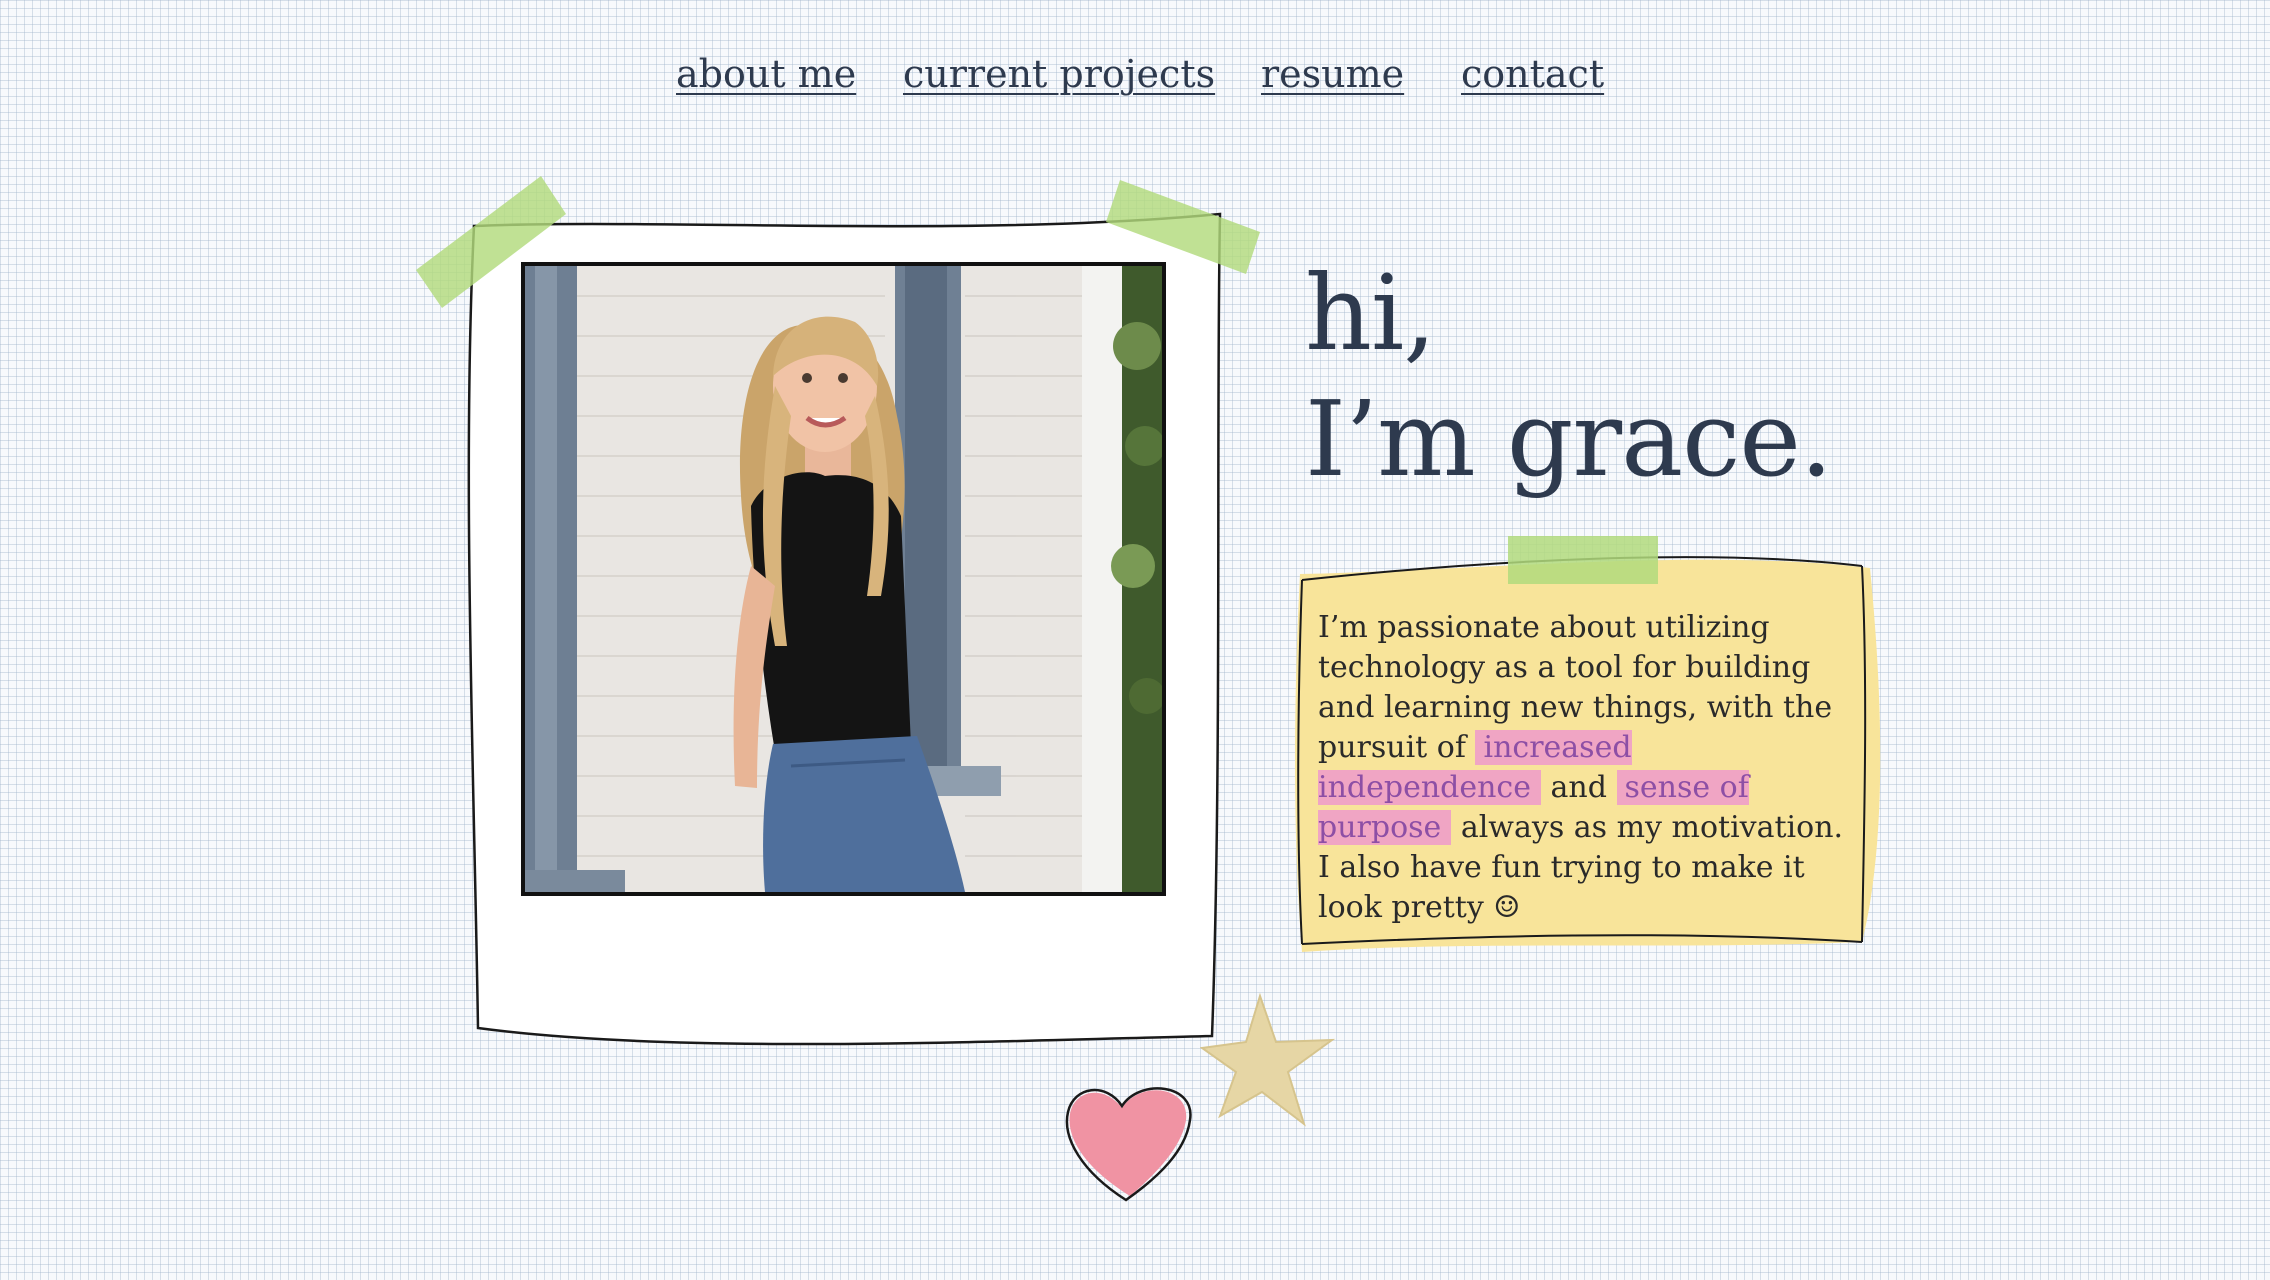  What do you see at coordinates (1583, 560) in the screenshot?
I see `tape-note` at bounding box center [1583, 560].